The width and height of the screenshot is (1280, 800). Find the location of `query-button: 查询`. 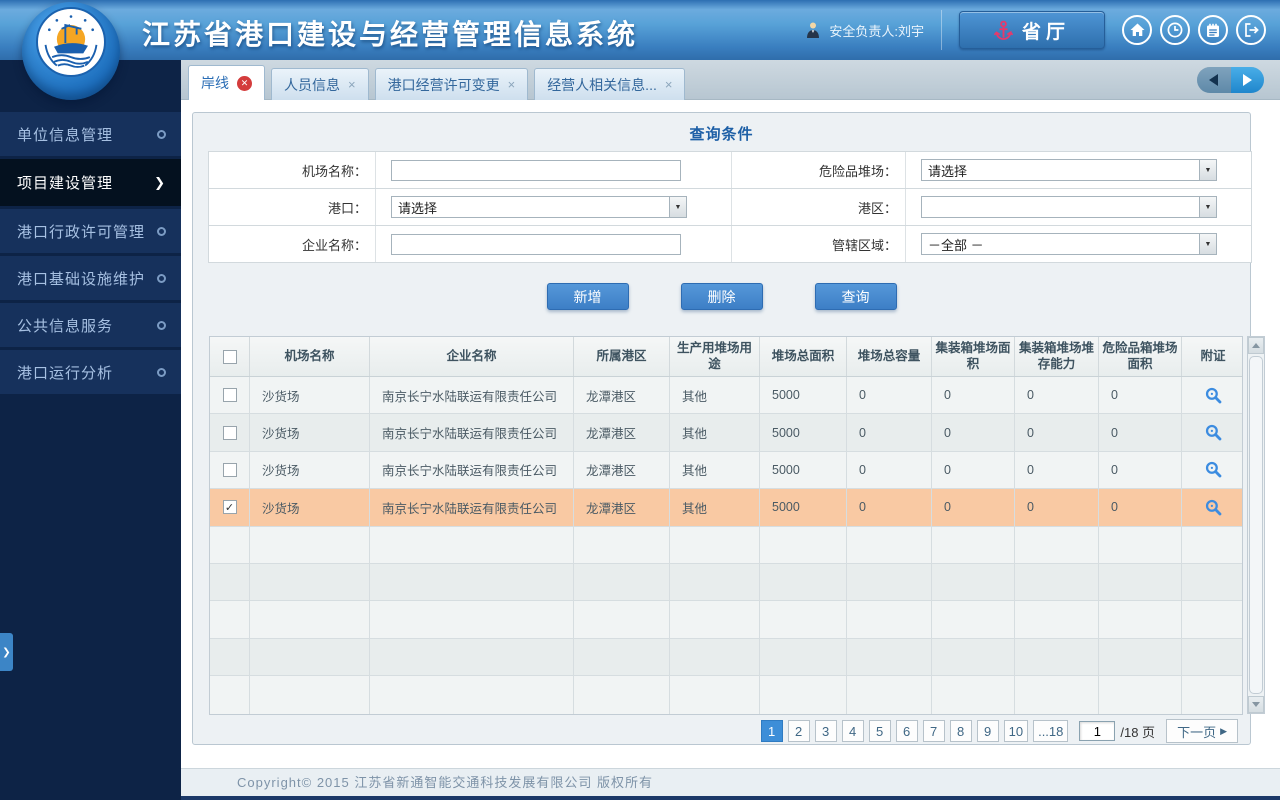

query-button: 查询 is located at coordinates (855, 296).